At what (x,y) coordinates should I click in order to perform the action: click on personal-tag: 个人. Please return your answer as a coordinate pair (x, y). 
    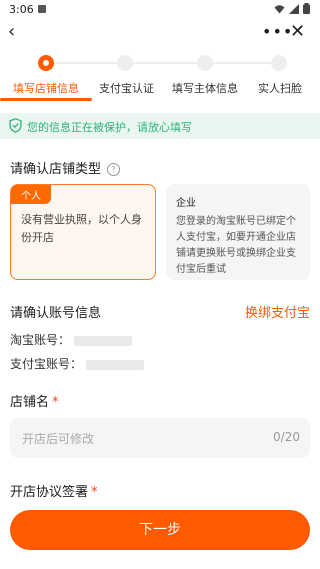
    Looking at the image, I should click on (31, 194).